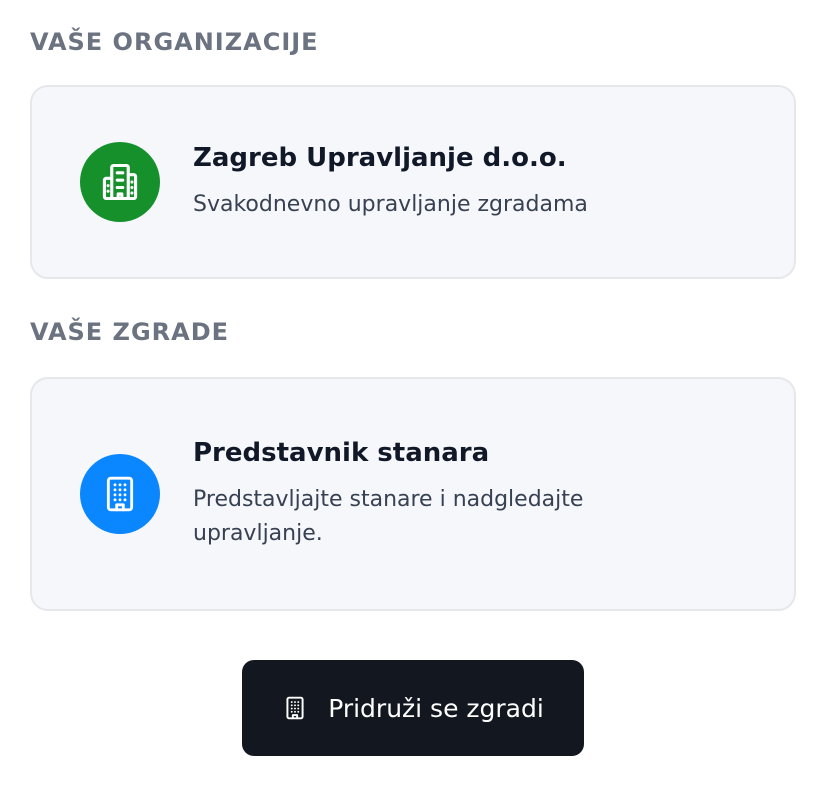 Image resolution: width=832 pixels, height=792 pixels. I want to click on organizations-heading: VAŠE ORGANIZACIJE, so click(174, 42).